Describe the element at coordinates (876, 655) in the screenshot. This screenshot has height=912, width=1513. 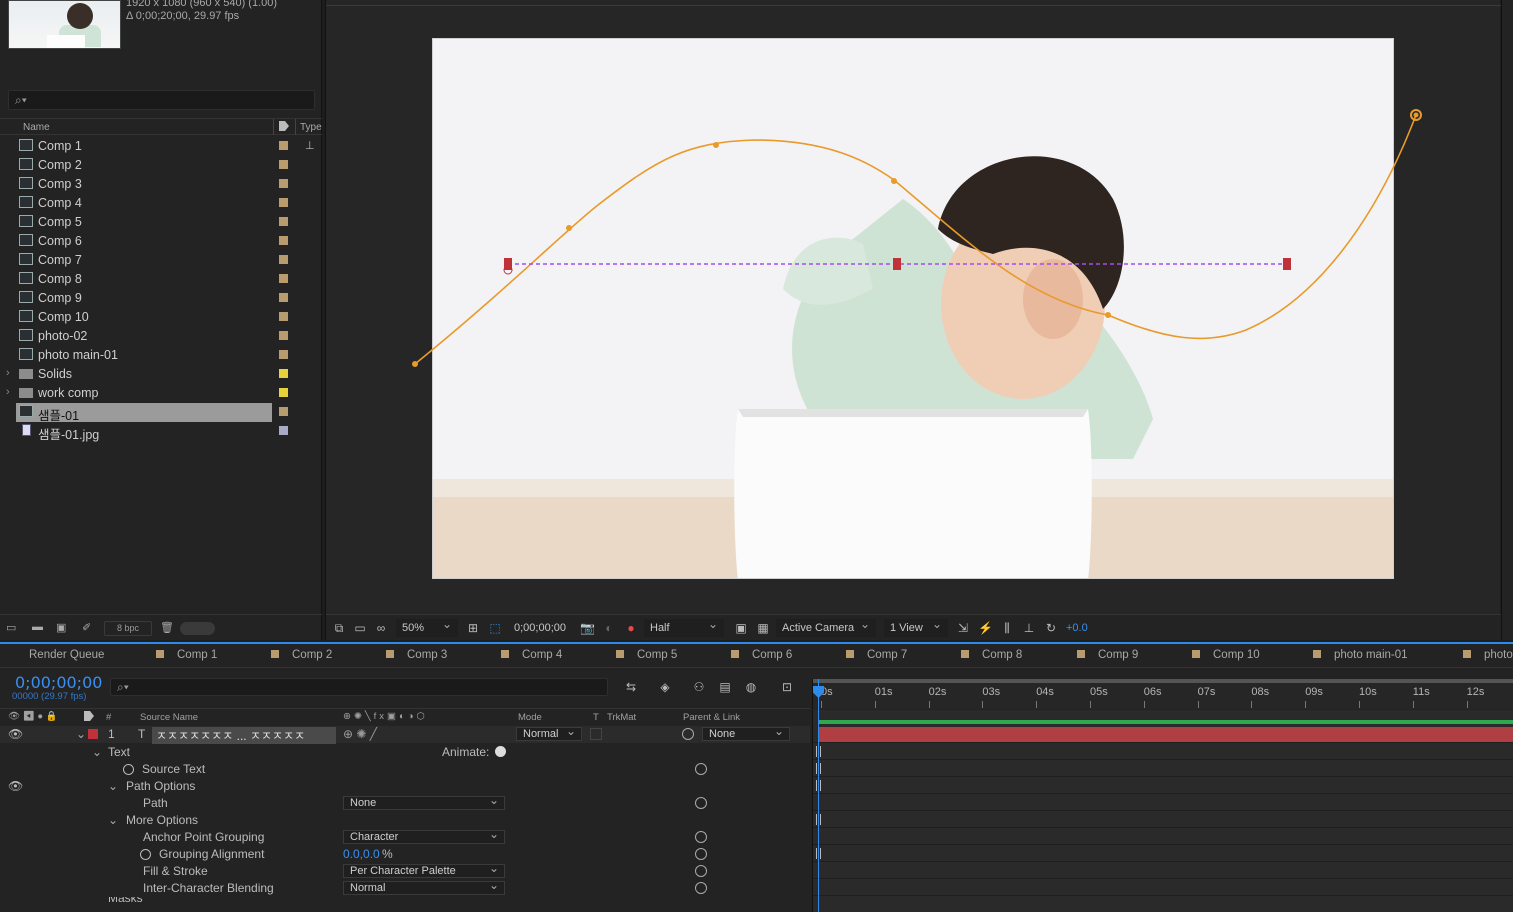
I see `tab-composition: Comp 7` at that location.